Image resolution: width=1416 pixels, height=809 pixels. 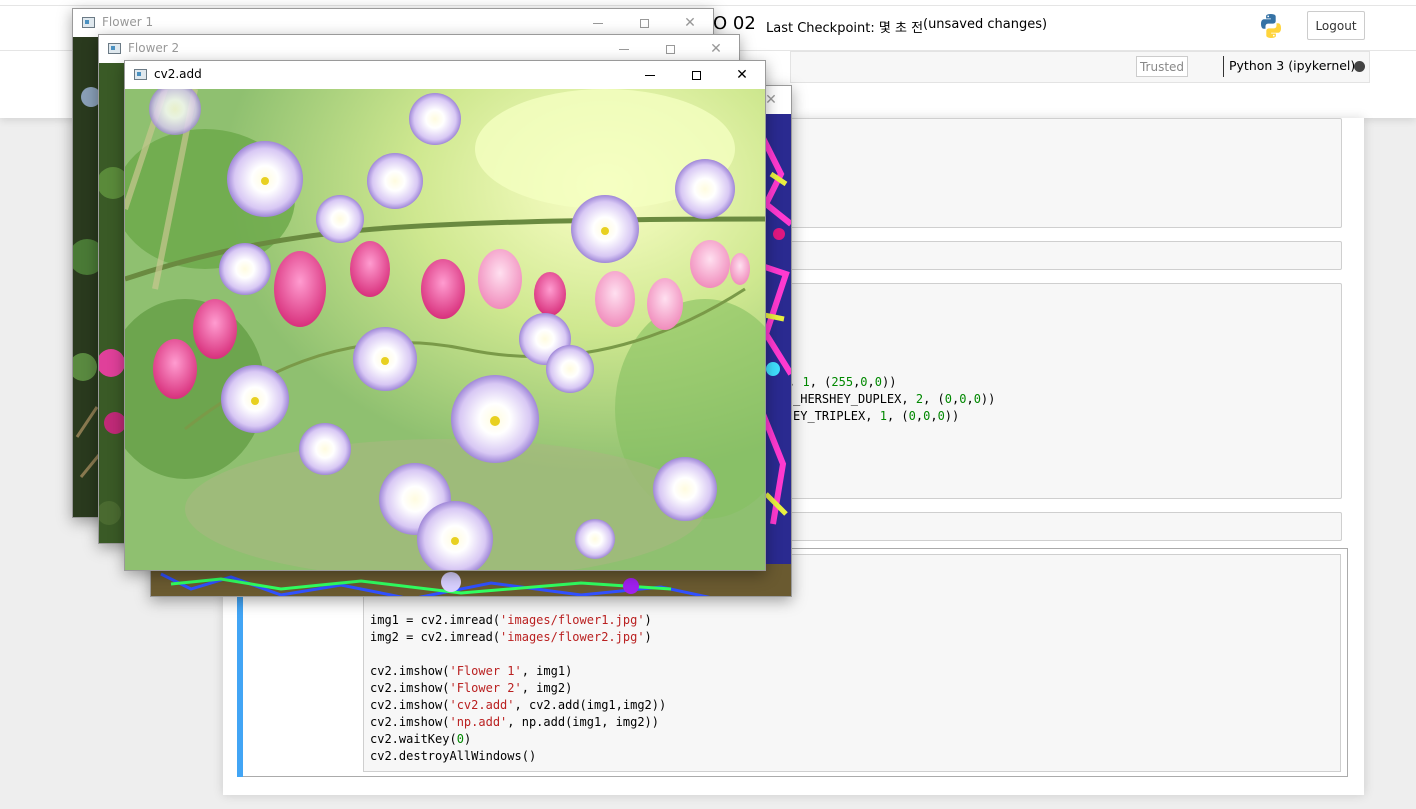 What do you see at coordinates (1292, 65) in the screenshot?
I see `kernel-name: Python 3 (ipykernel)` at bounding box center [1292, 65].